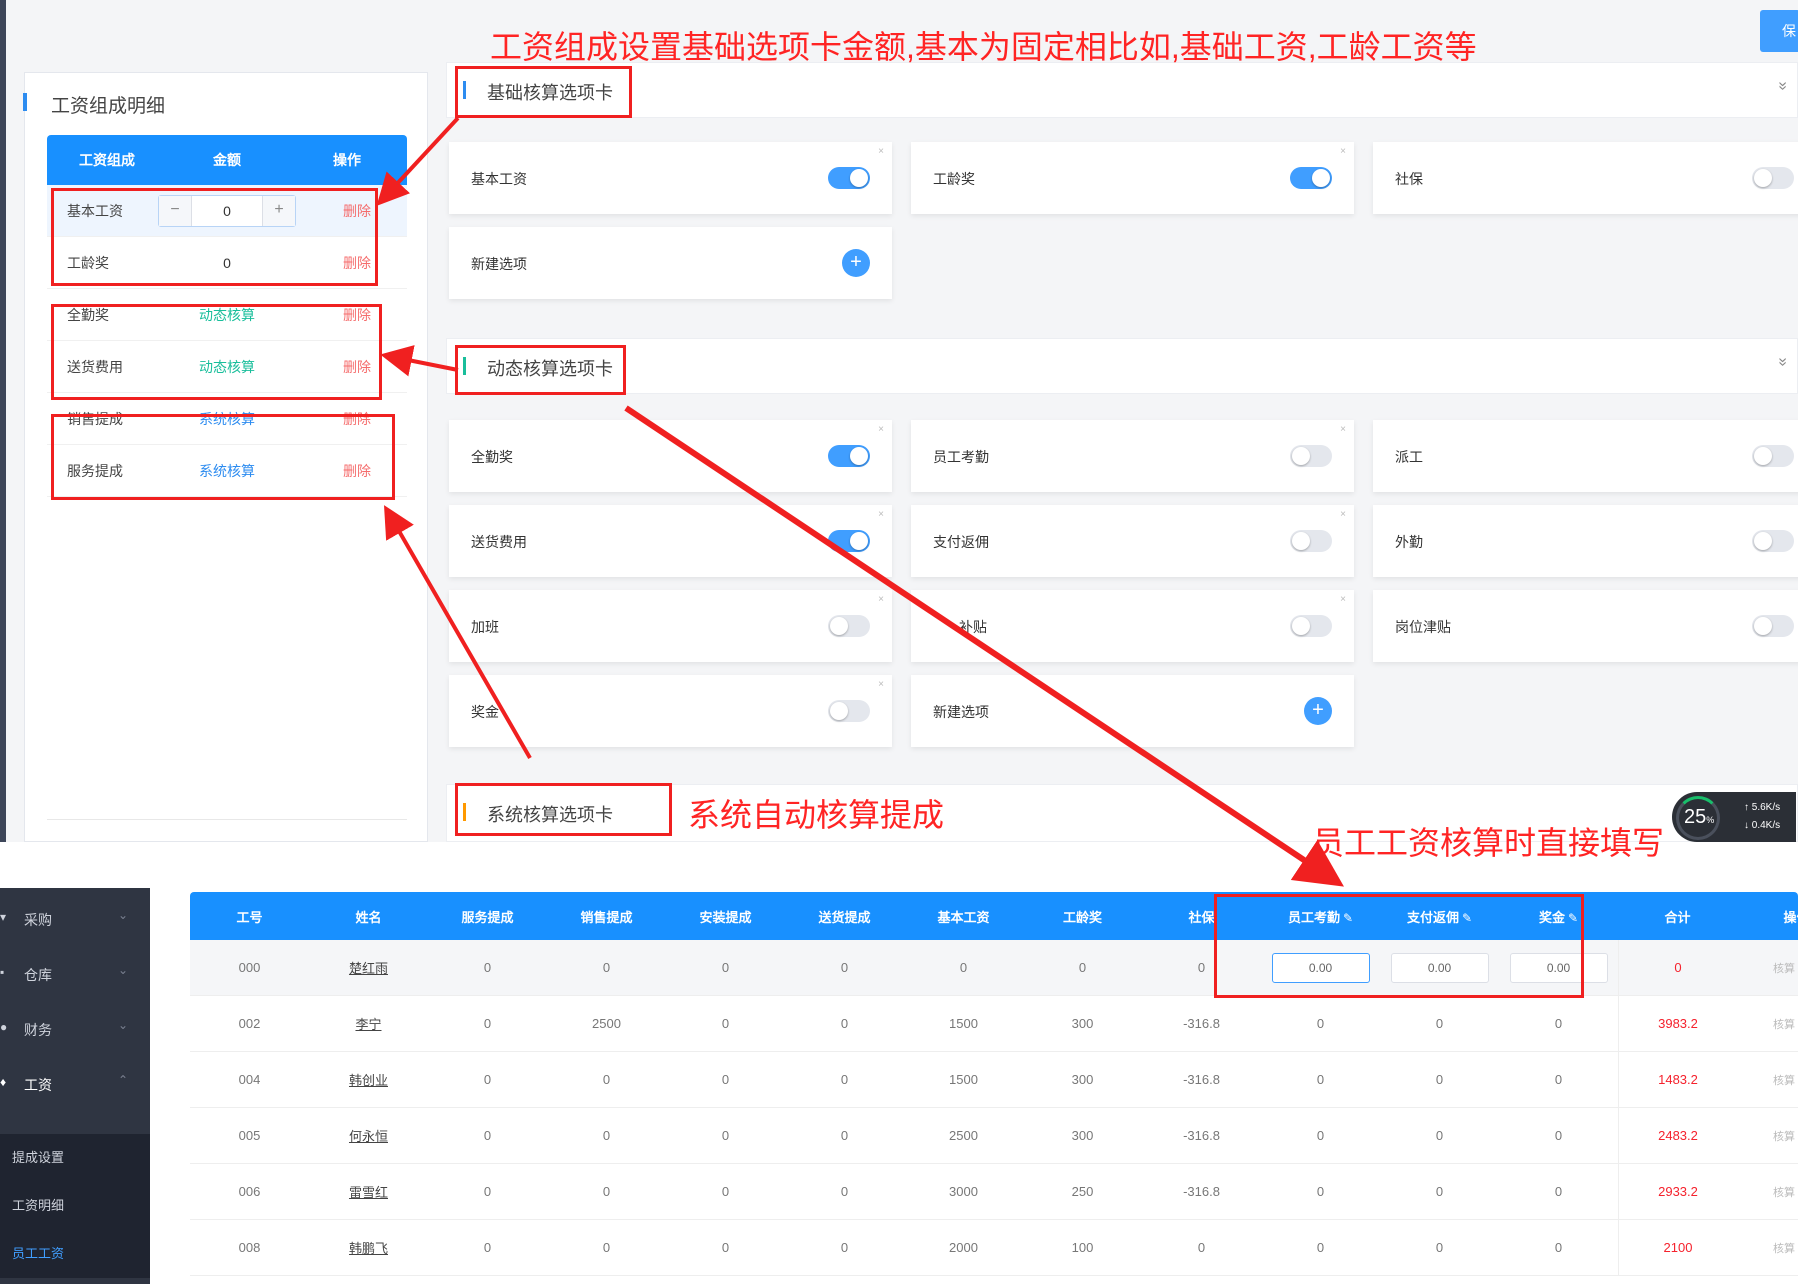 This screenshot has height=1284, width=1798. I want to click on employee-name-link: 韩鹏飞, so click(368, 1247).